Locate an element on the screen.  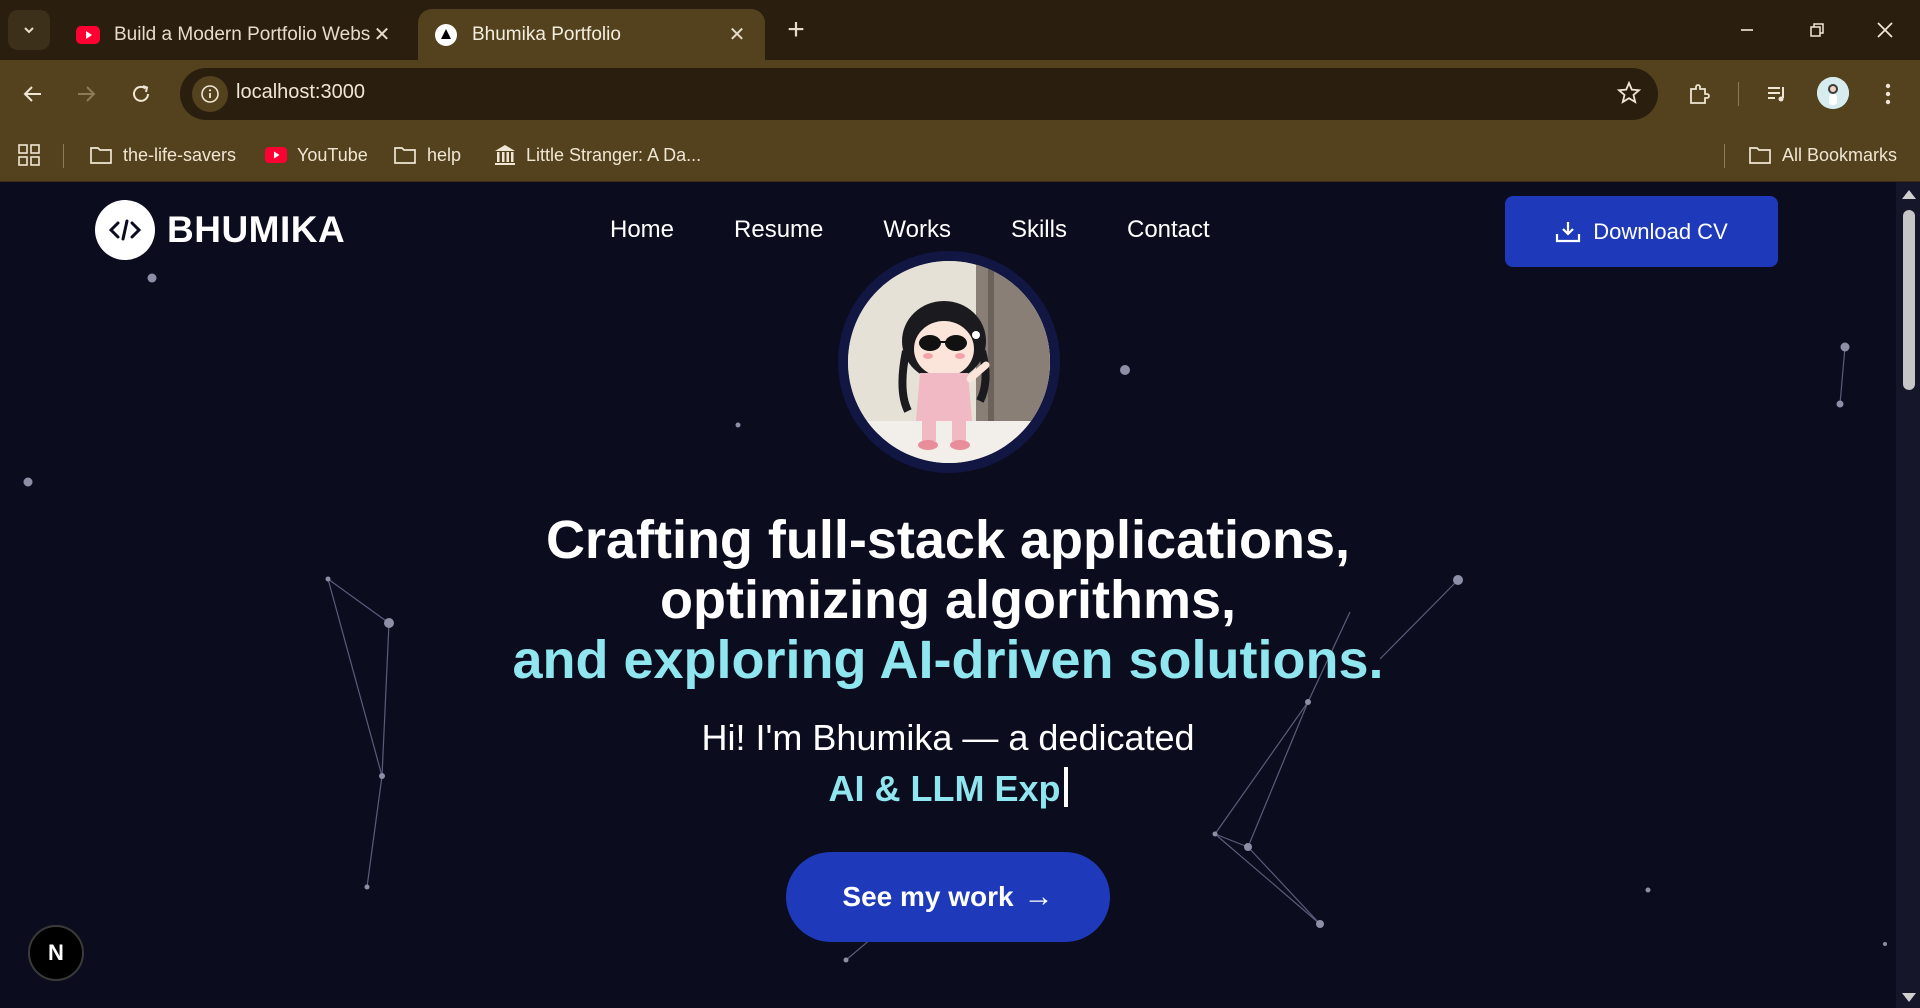
close-window-button is located at coordinates (1885, 30).